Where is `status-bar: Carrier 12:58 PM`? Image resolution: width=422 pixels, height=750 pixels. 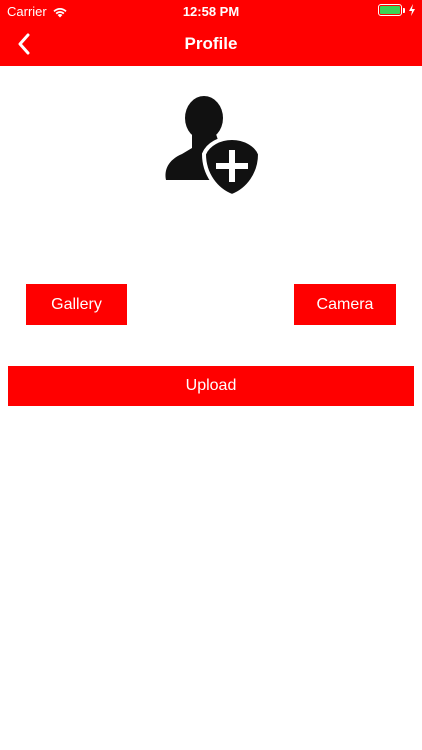
status-bar: Carrier 12:58 PM is located at coordinates (211, 11).